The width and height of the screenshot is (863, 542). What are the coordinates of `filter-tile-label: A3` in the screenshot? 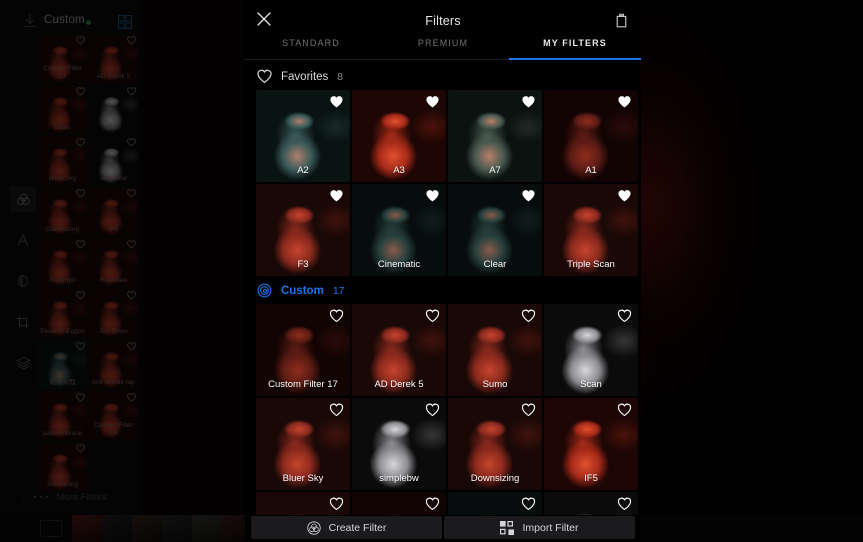 It's located at (399, 170).